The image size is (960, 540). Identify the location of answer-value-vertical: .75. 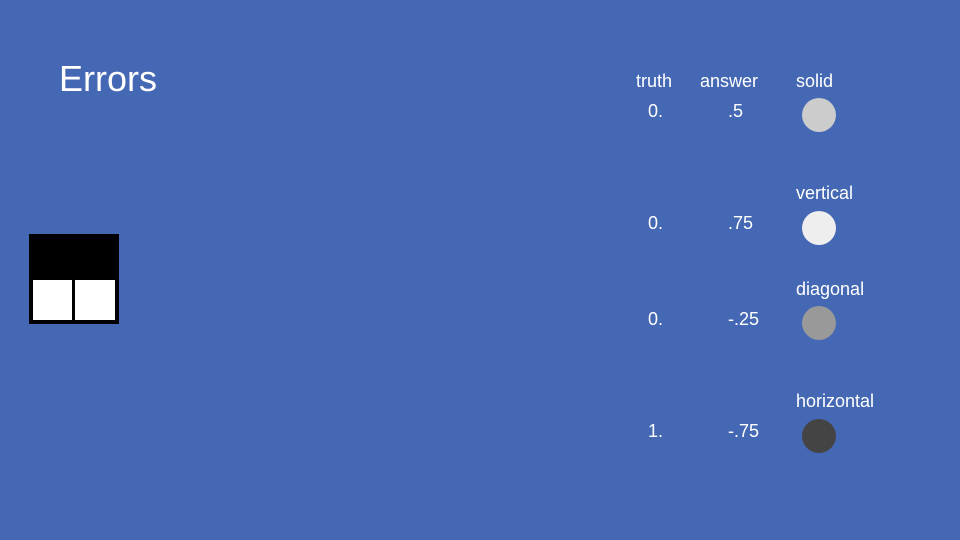
(741, 223).